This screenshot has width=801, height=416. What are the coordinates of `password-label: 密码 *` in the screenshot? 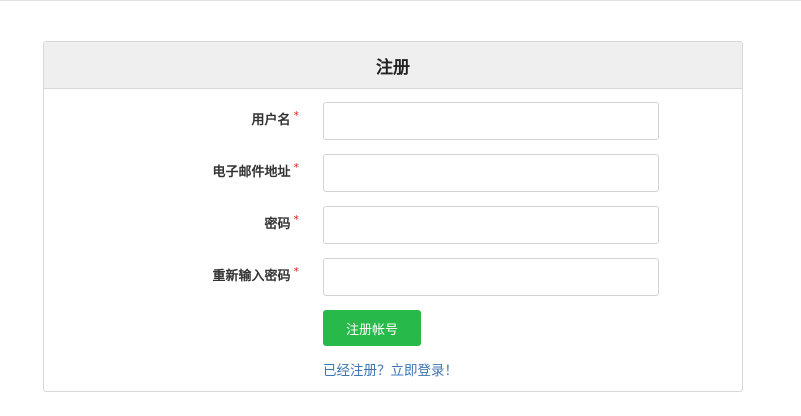 It's located at (281, 225).